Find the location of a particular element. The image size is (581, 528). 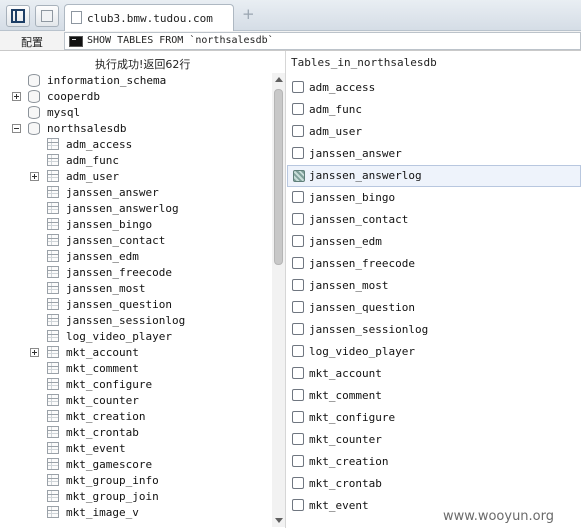

tree-table-item: janssen_freecode is located at coordinates (136, 273).